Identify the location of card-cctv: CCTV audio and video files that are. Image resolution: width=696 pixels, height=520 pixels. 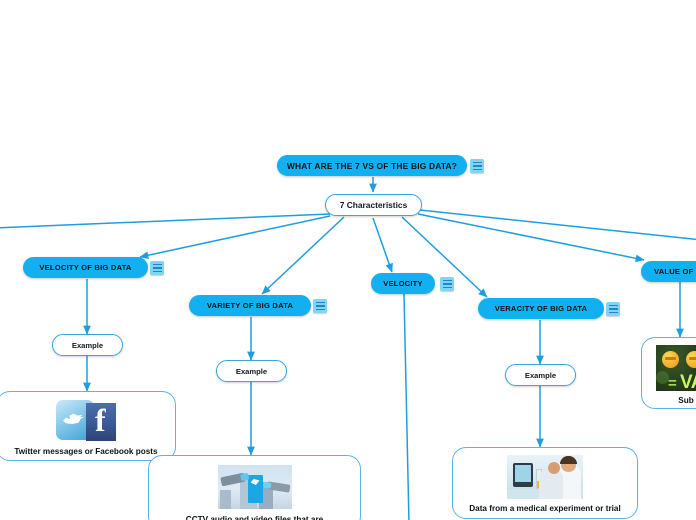
(254, 487).